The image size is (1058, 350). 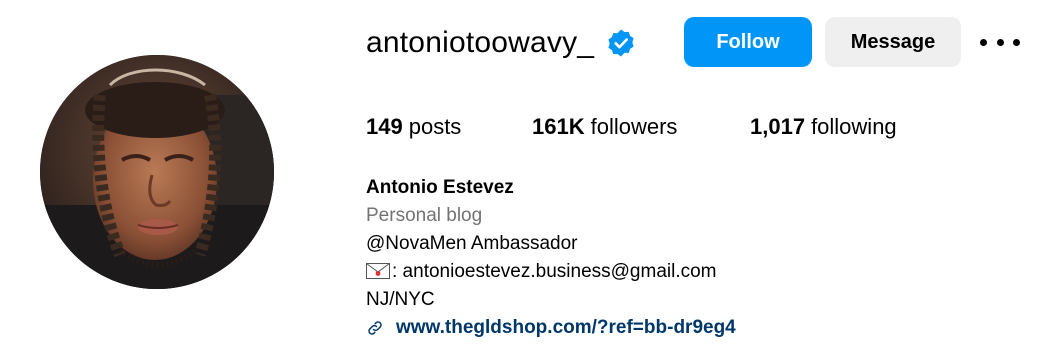 I want to click on following-label: following, so click(x=854, y=126).